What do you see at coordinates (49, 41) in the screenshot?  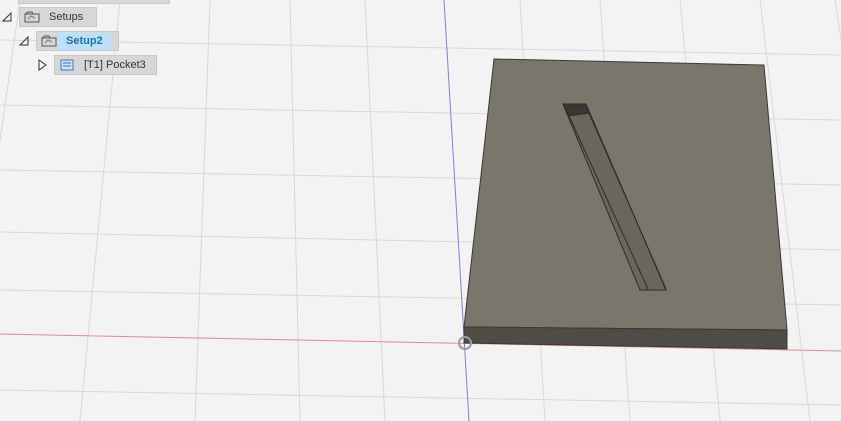 I see `setup-icon` at bounding box center [49, 41].